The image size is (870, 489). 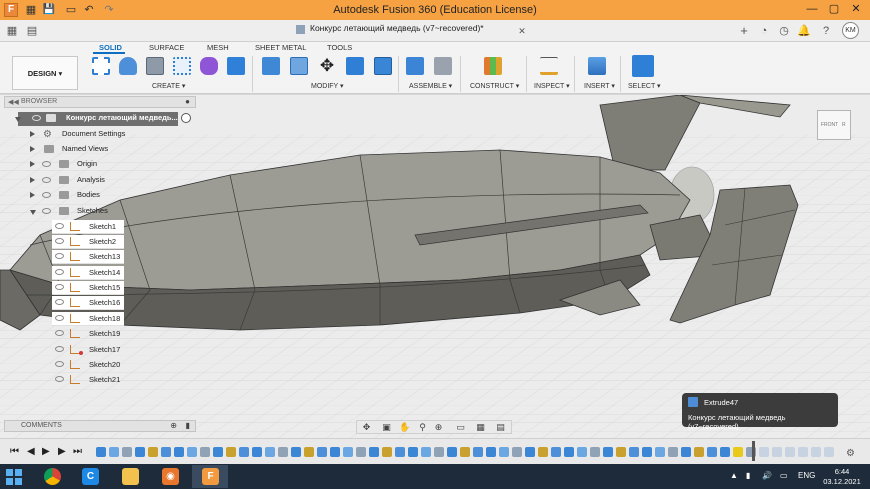 I want to click on construct-group-label: CONSTRUCT ▾, so click(x=494, y=86).